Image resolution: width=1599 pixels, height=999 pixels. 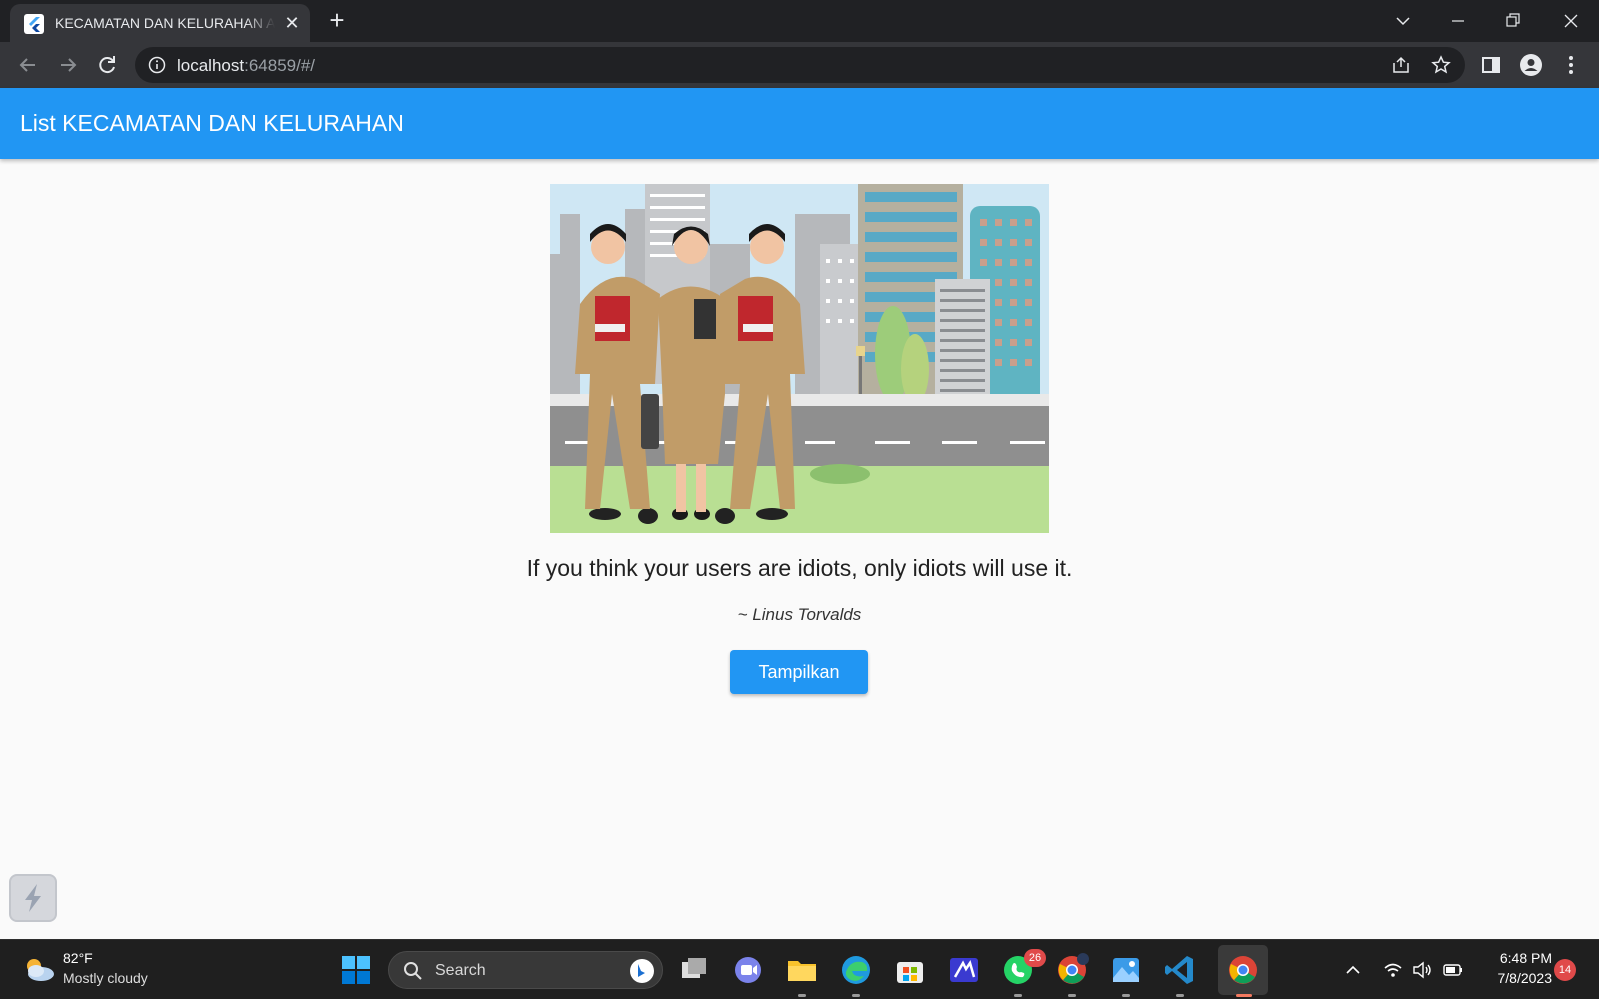 What do you see at coordinates (1491, 65) in the screenshot?
I see `side-panel-icon` at bounding box center [1491, 65].